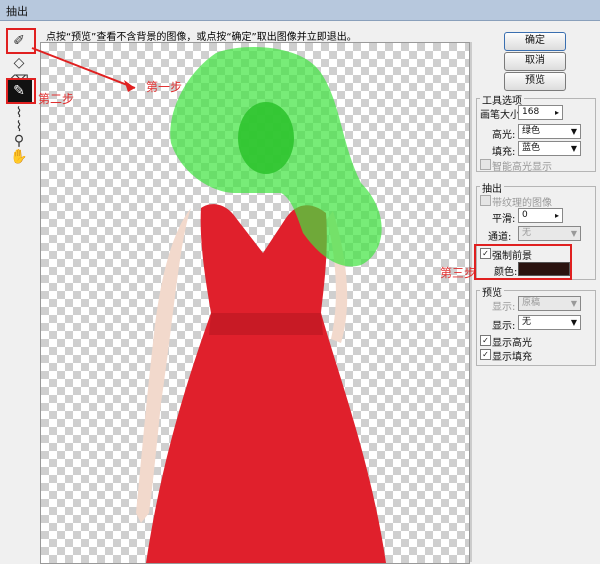  Describe the element at coordinates (504, 326) in the screenshot. I see `show2-label: 显示:` at that location.